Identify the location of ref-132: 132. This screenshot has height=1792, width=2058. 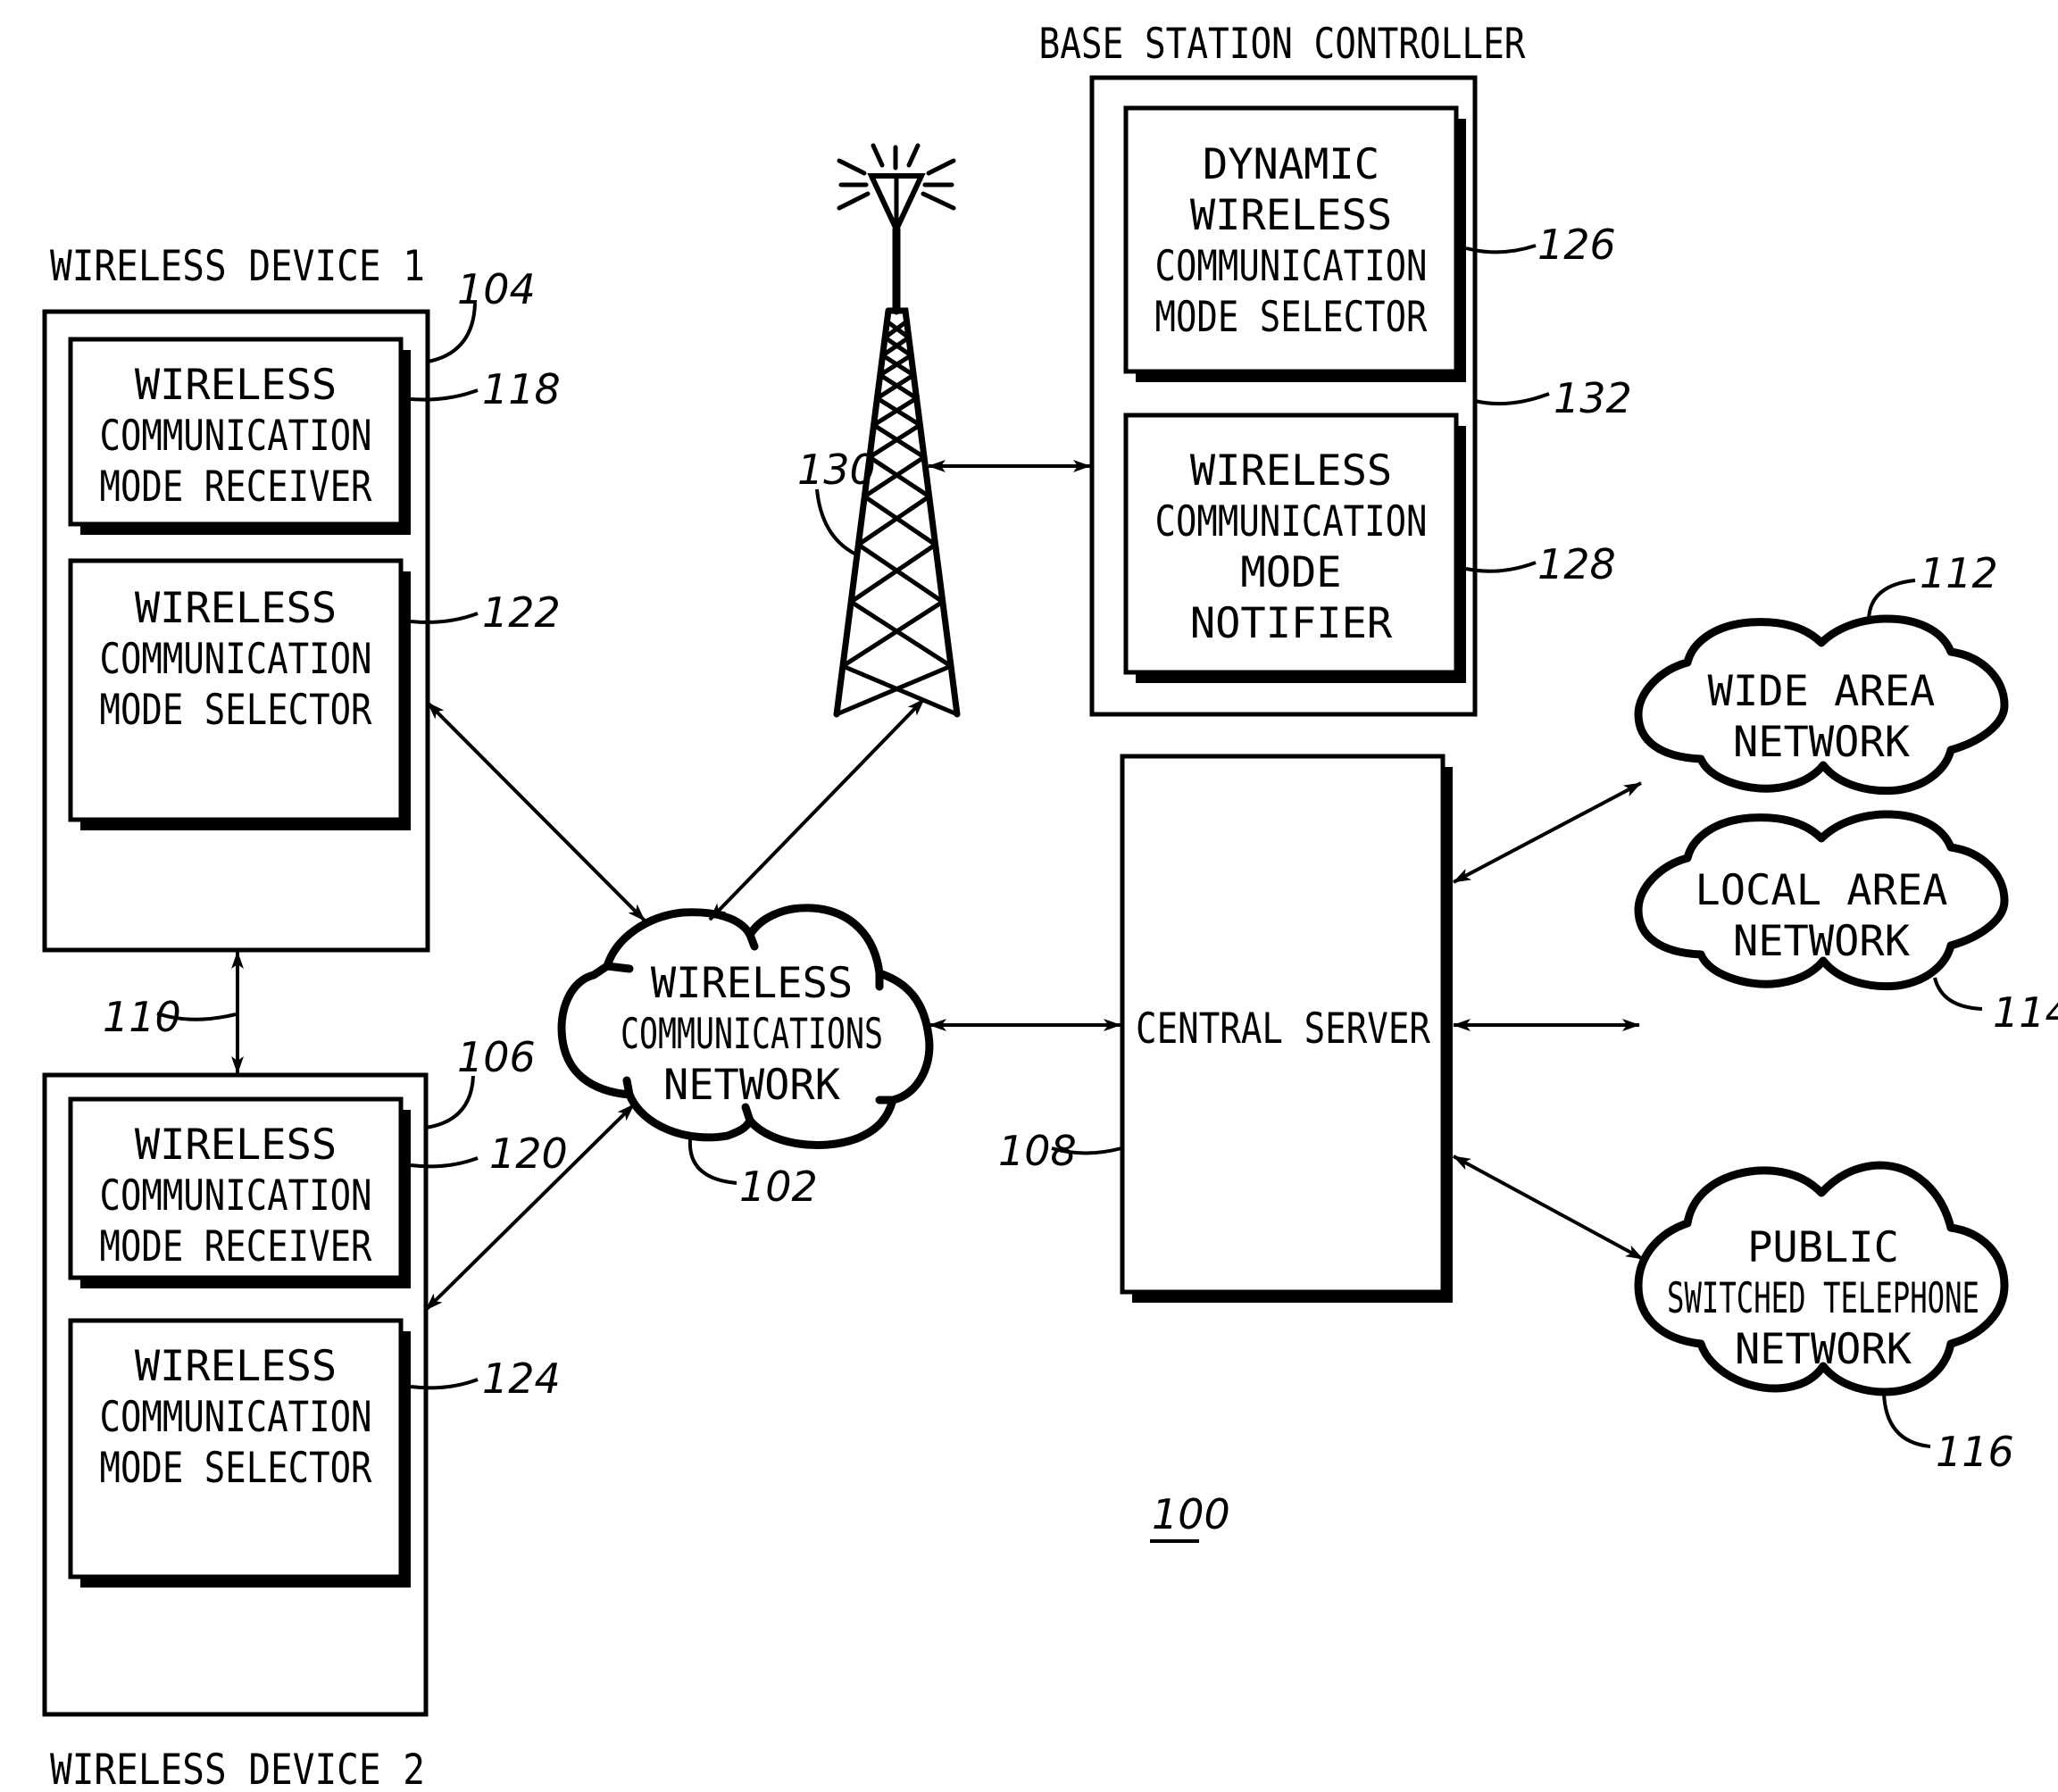
(1593, 398).